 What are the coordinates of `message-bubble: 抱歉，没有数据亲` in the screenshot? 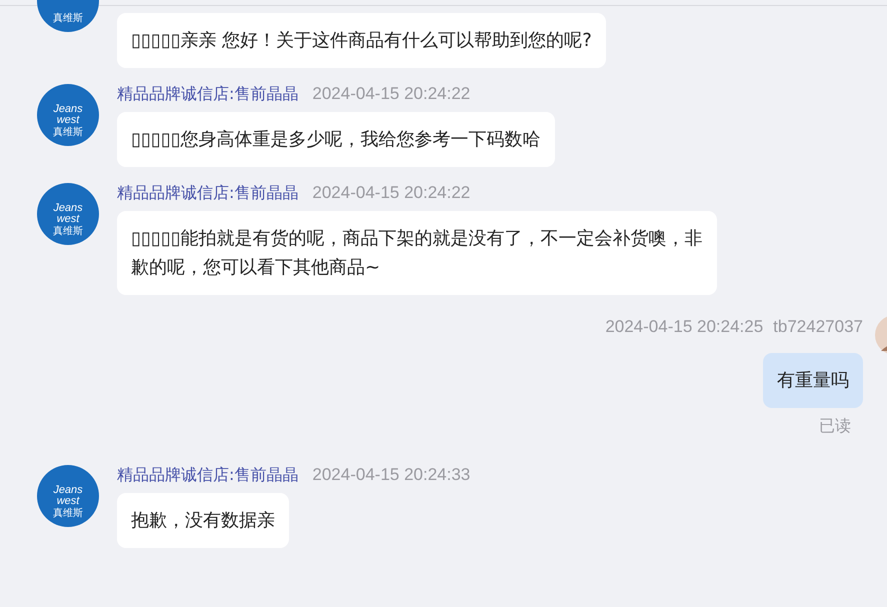 It's located at (203, 520).